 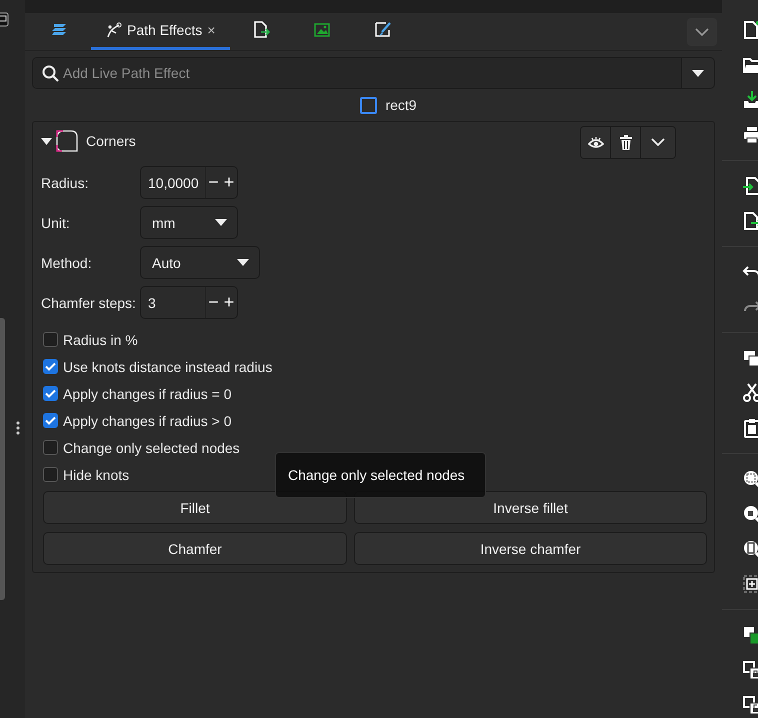 What do you see at coordinates (114, 30) in the screenshot?
I see `path-effect-icon` at bounding box center [114, 30].